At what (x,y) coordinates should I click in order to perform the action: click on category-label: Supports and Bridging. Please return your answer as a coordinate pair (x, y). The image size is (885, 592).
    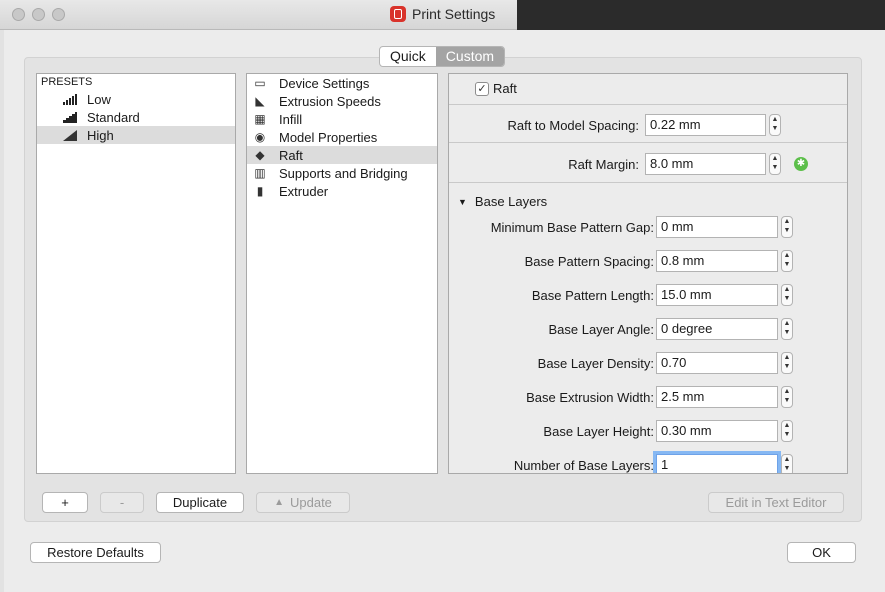
    Looking at the image, I should click on (343, 173).